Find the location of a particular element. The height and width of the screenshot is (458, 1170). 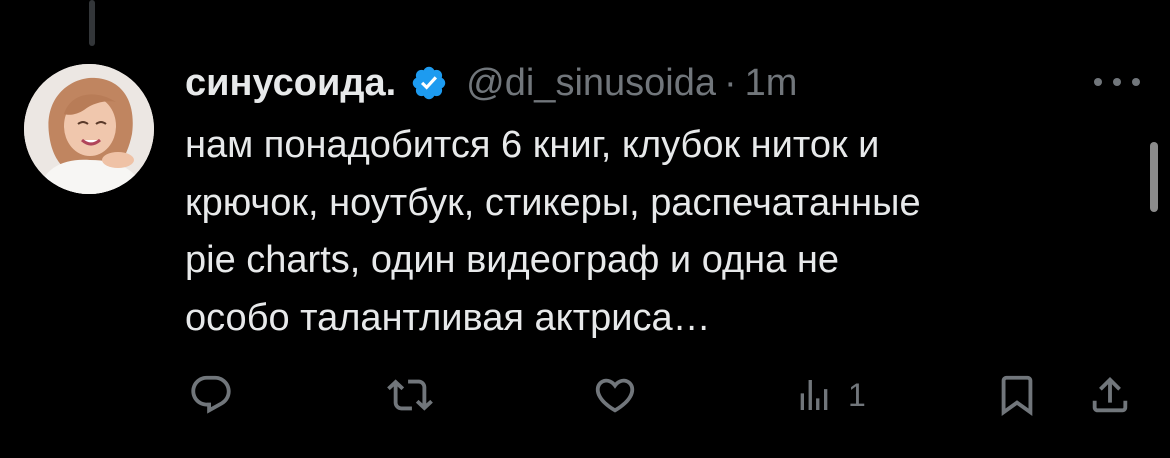

avatar is located at coordinates (89, 129).